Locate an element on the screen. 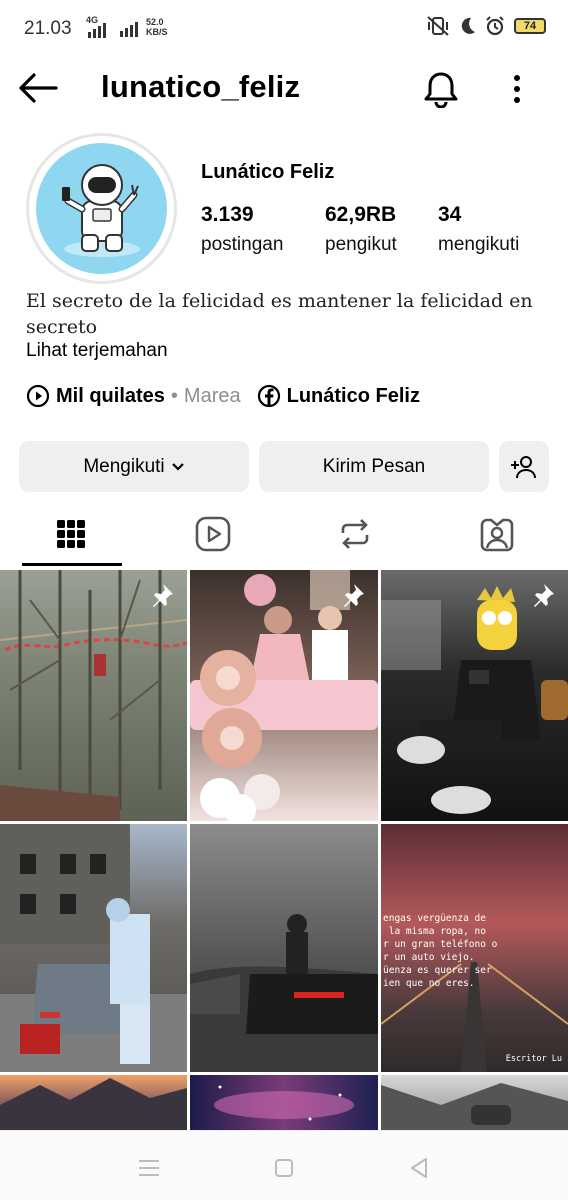 This screenshot has height=1200, width=568. music-title: Mil quilates is located at coordinates (110, 396).